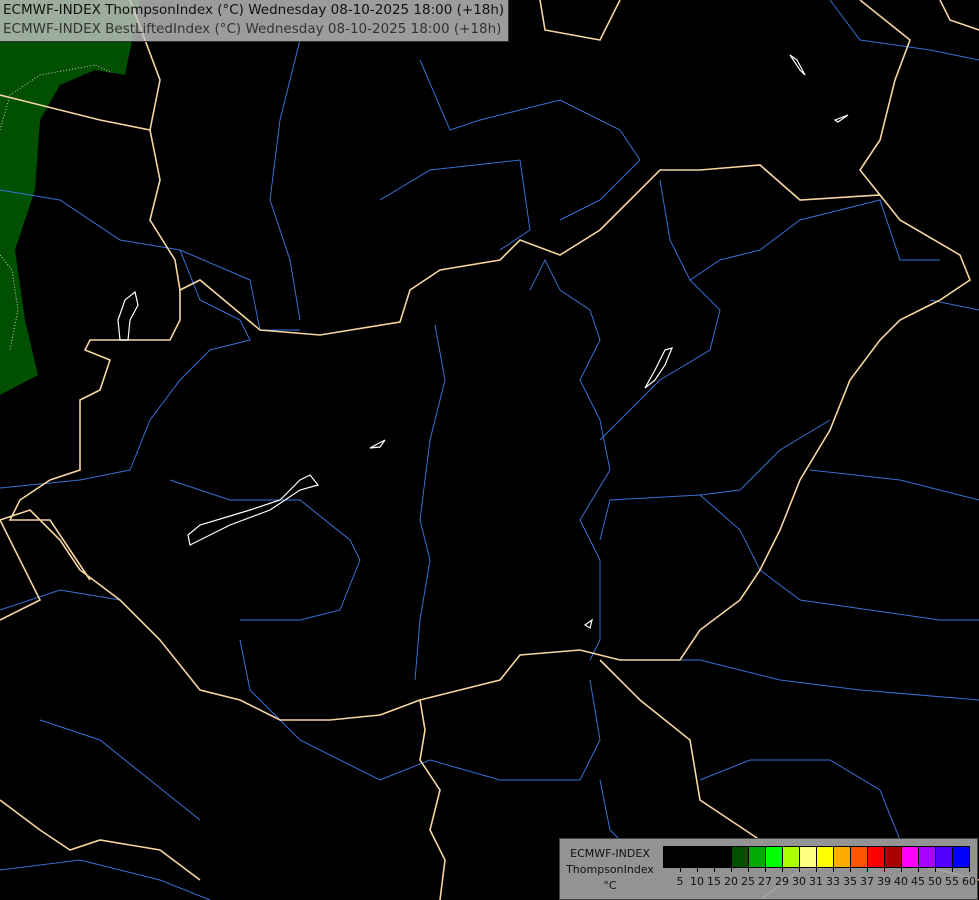  I want to click on legend-tick-label: 45, so click(918, 881).